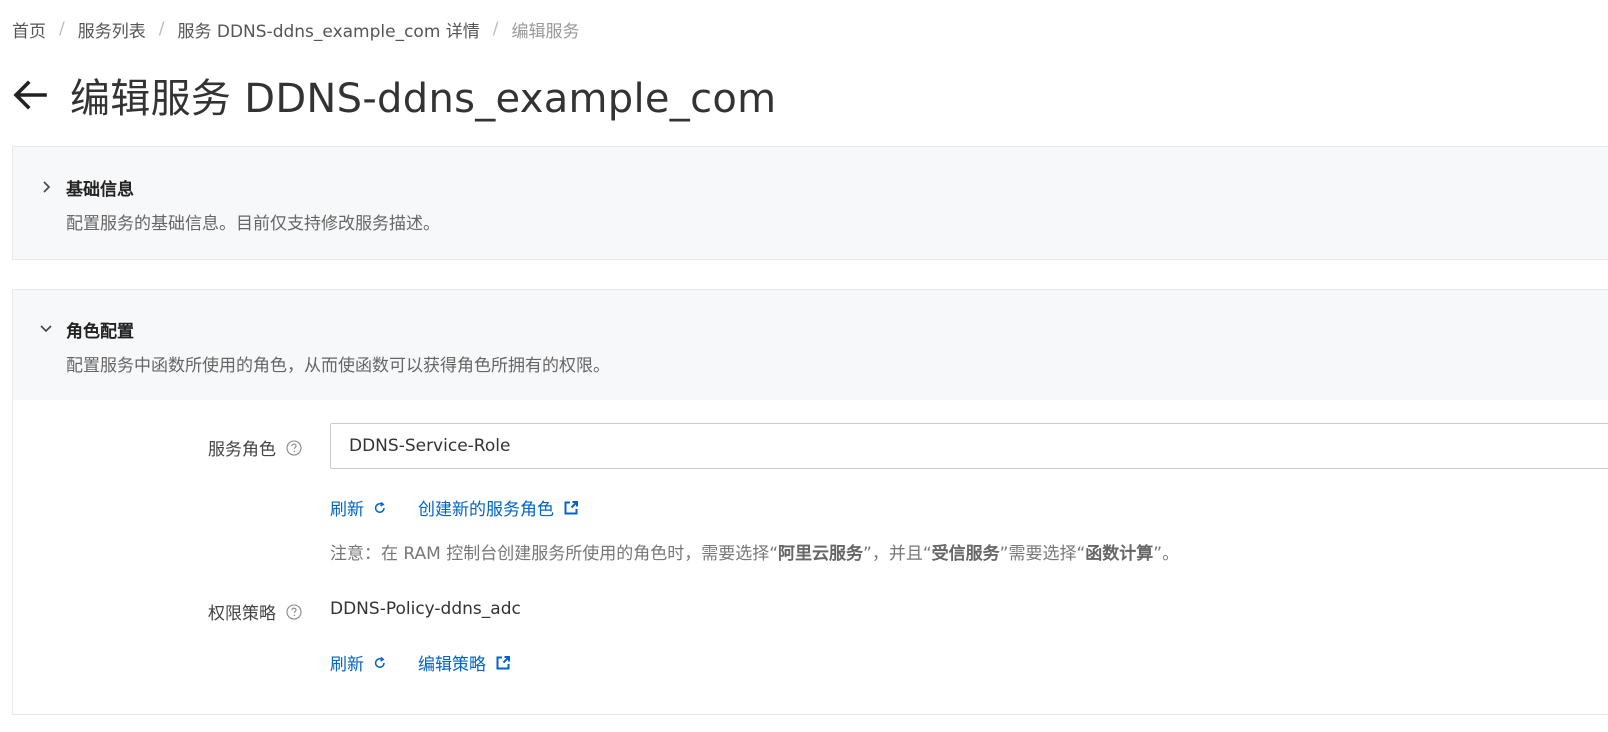 Image resolution: width=1608 pixels, height=732 pixels. What do you see at coordinates (29, 29) in the screenshot?
I see `breadcrumb-home: 首页` at bounding box center [29, 29].